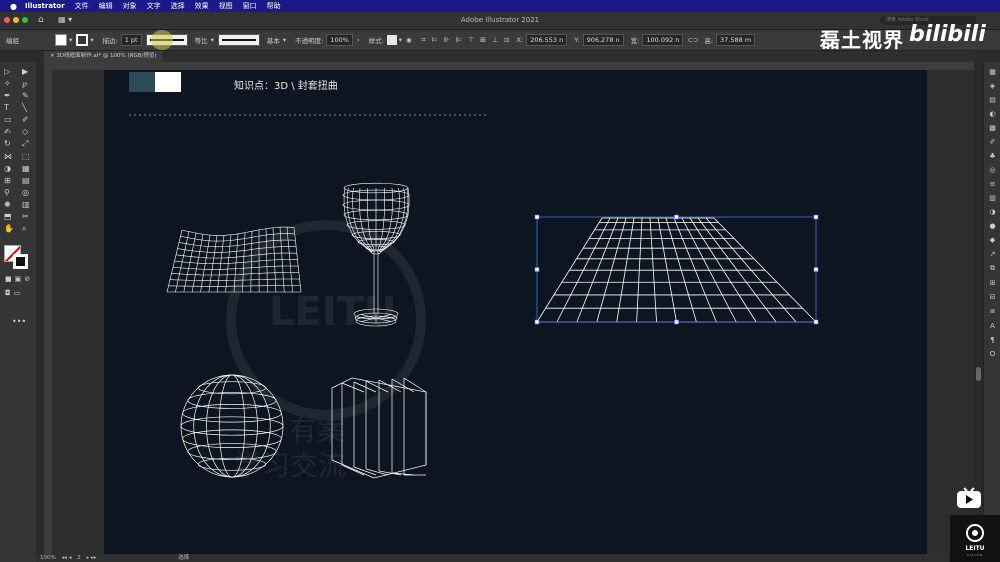 This screenshot has width=1000, height=562. I want to click on zoom-level: 100%, so click(48, 558).